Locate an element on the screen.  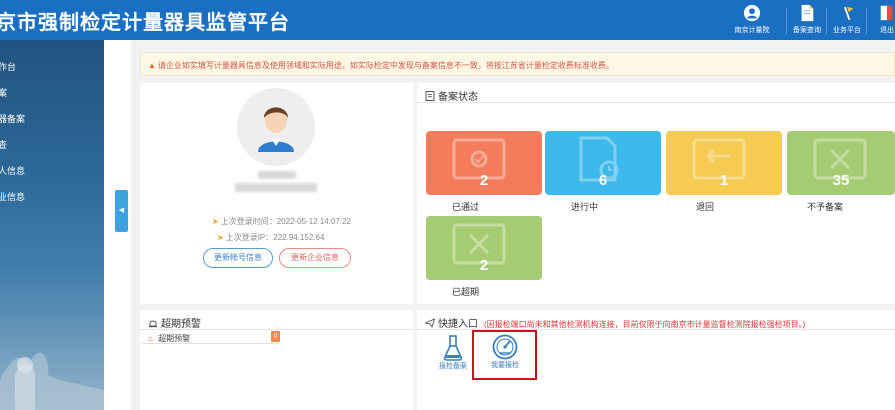
user-avatar-icon is located at coordinates (276, 129).